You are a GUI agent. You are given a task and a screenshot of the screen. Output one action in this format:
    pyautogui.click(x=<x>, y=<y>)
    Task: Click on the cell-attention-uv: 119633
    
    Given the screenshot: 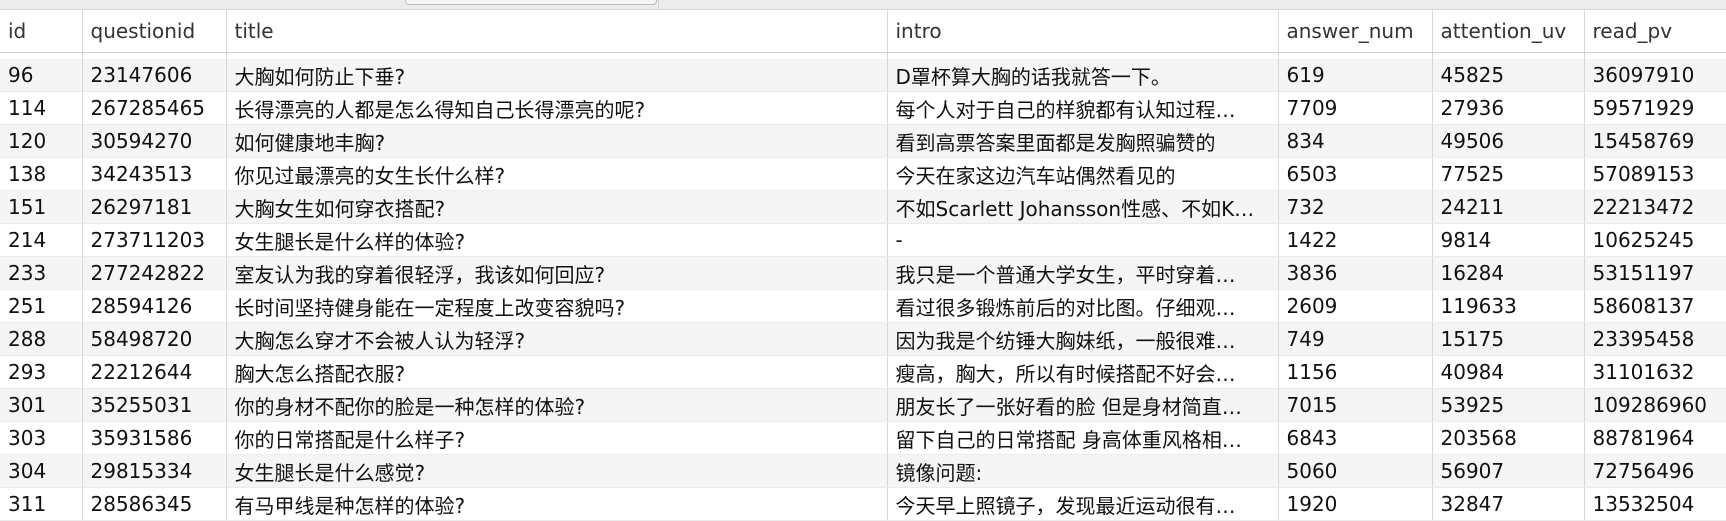 What is the action you would take?
    pyautogui.click(x=1508, y=306)
    